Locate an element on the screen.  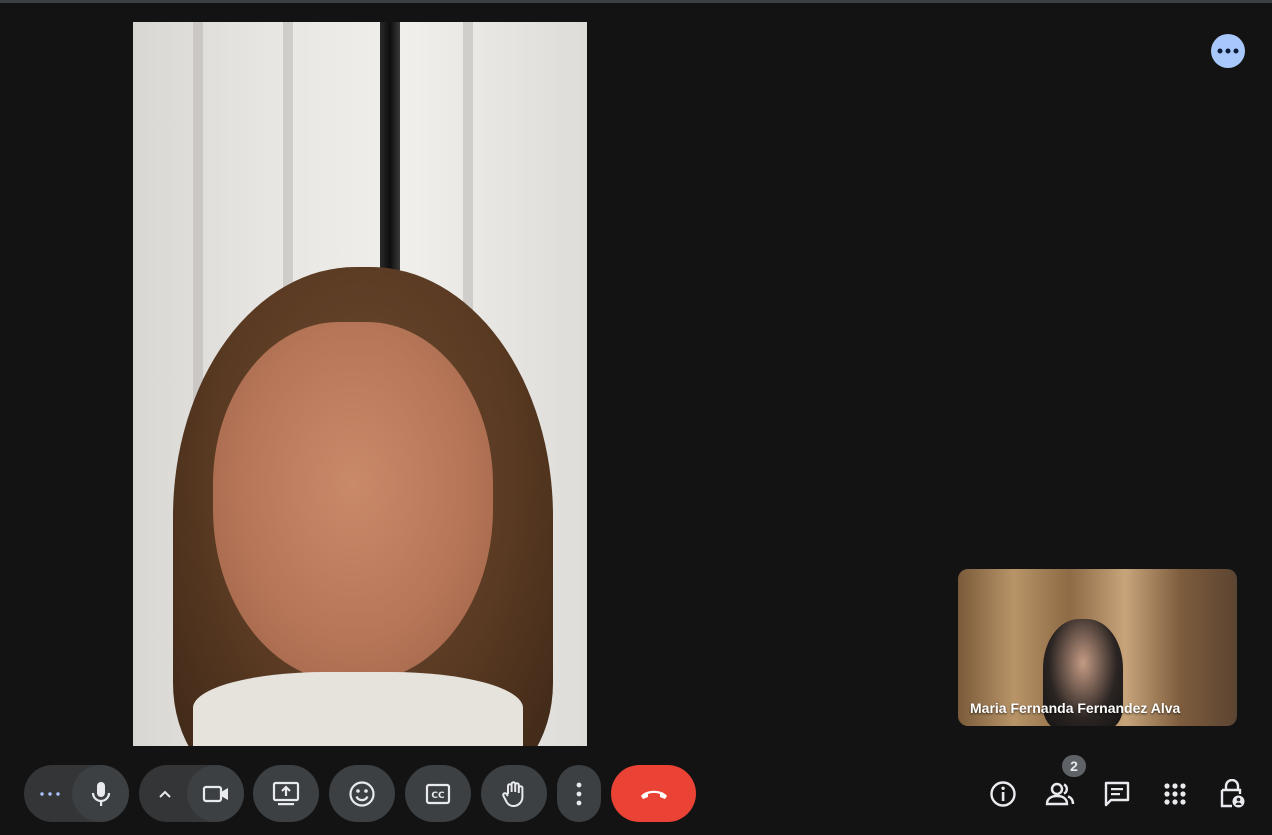
call-end-icon is located at coordinates (654, 794).